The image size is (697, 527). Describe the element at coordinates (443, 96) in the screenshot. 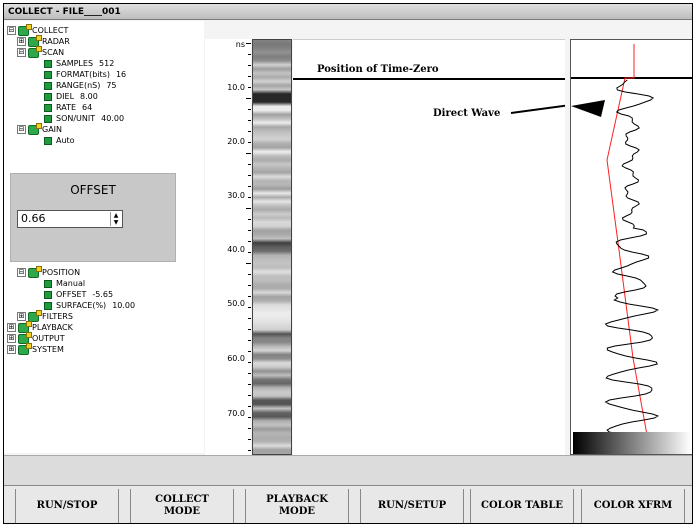

I see `annotation-layer` at that location.